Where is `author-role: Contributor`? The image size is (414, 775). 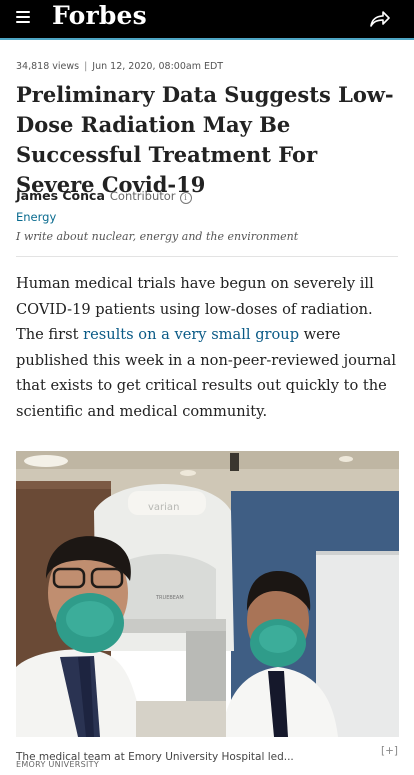 author-role: Contributor is located at coordinates (142, 196).